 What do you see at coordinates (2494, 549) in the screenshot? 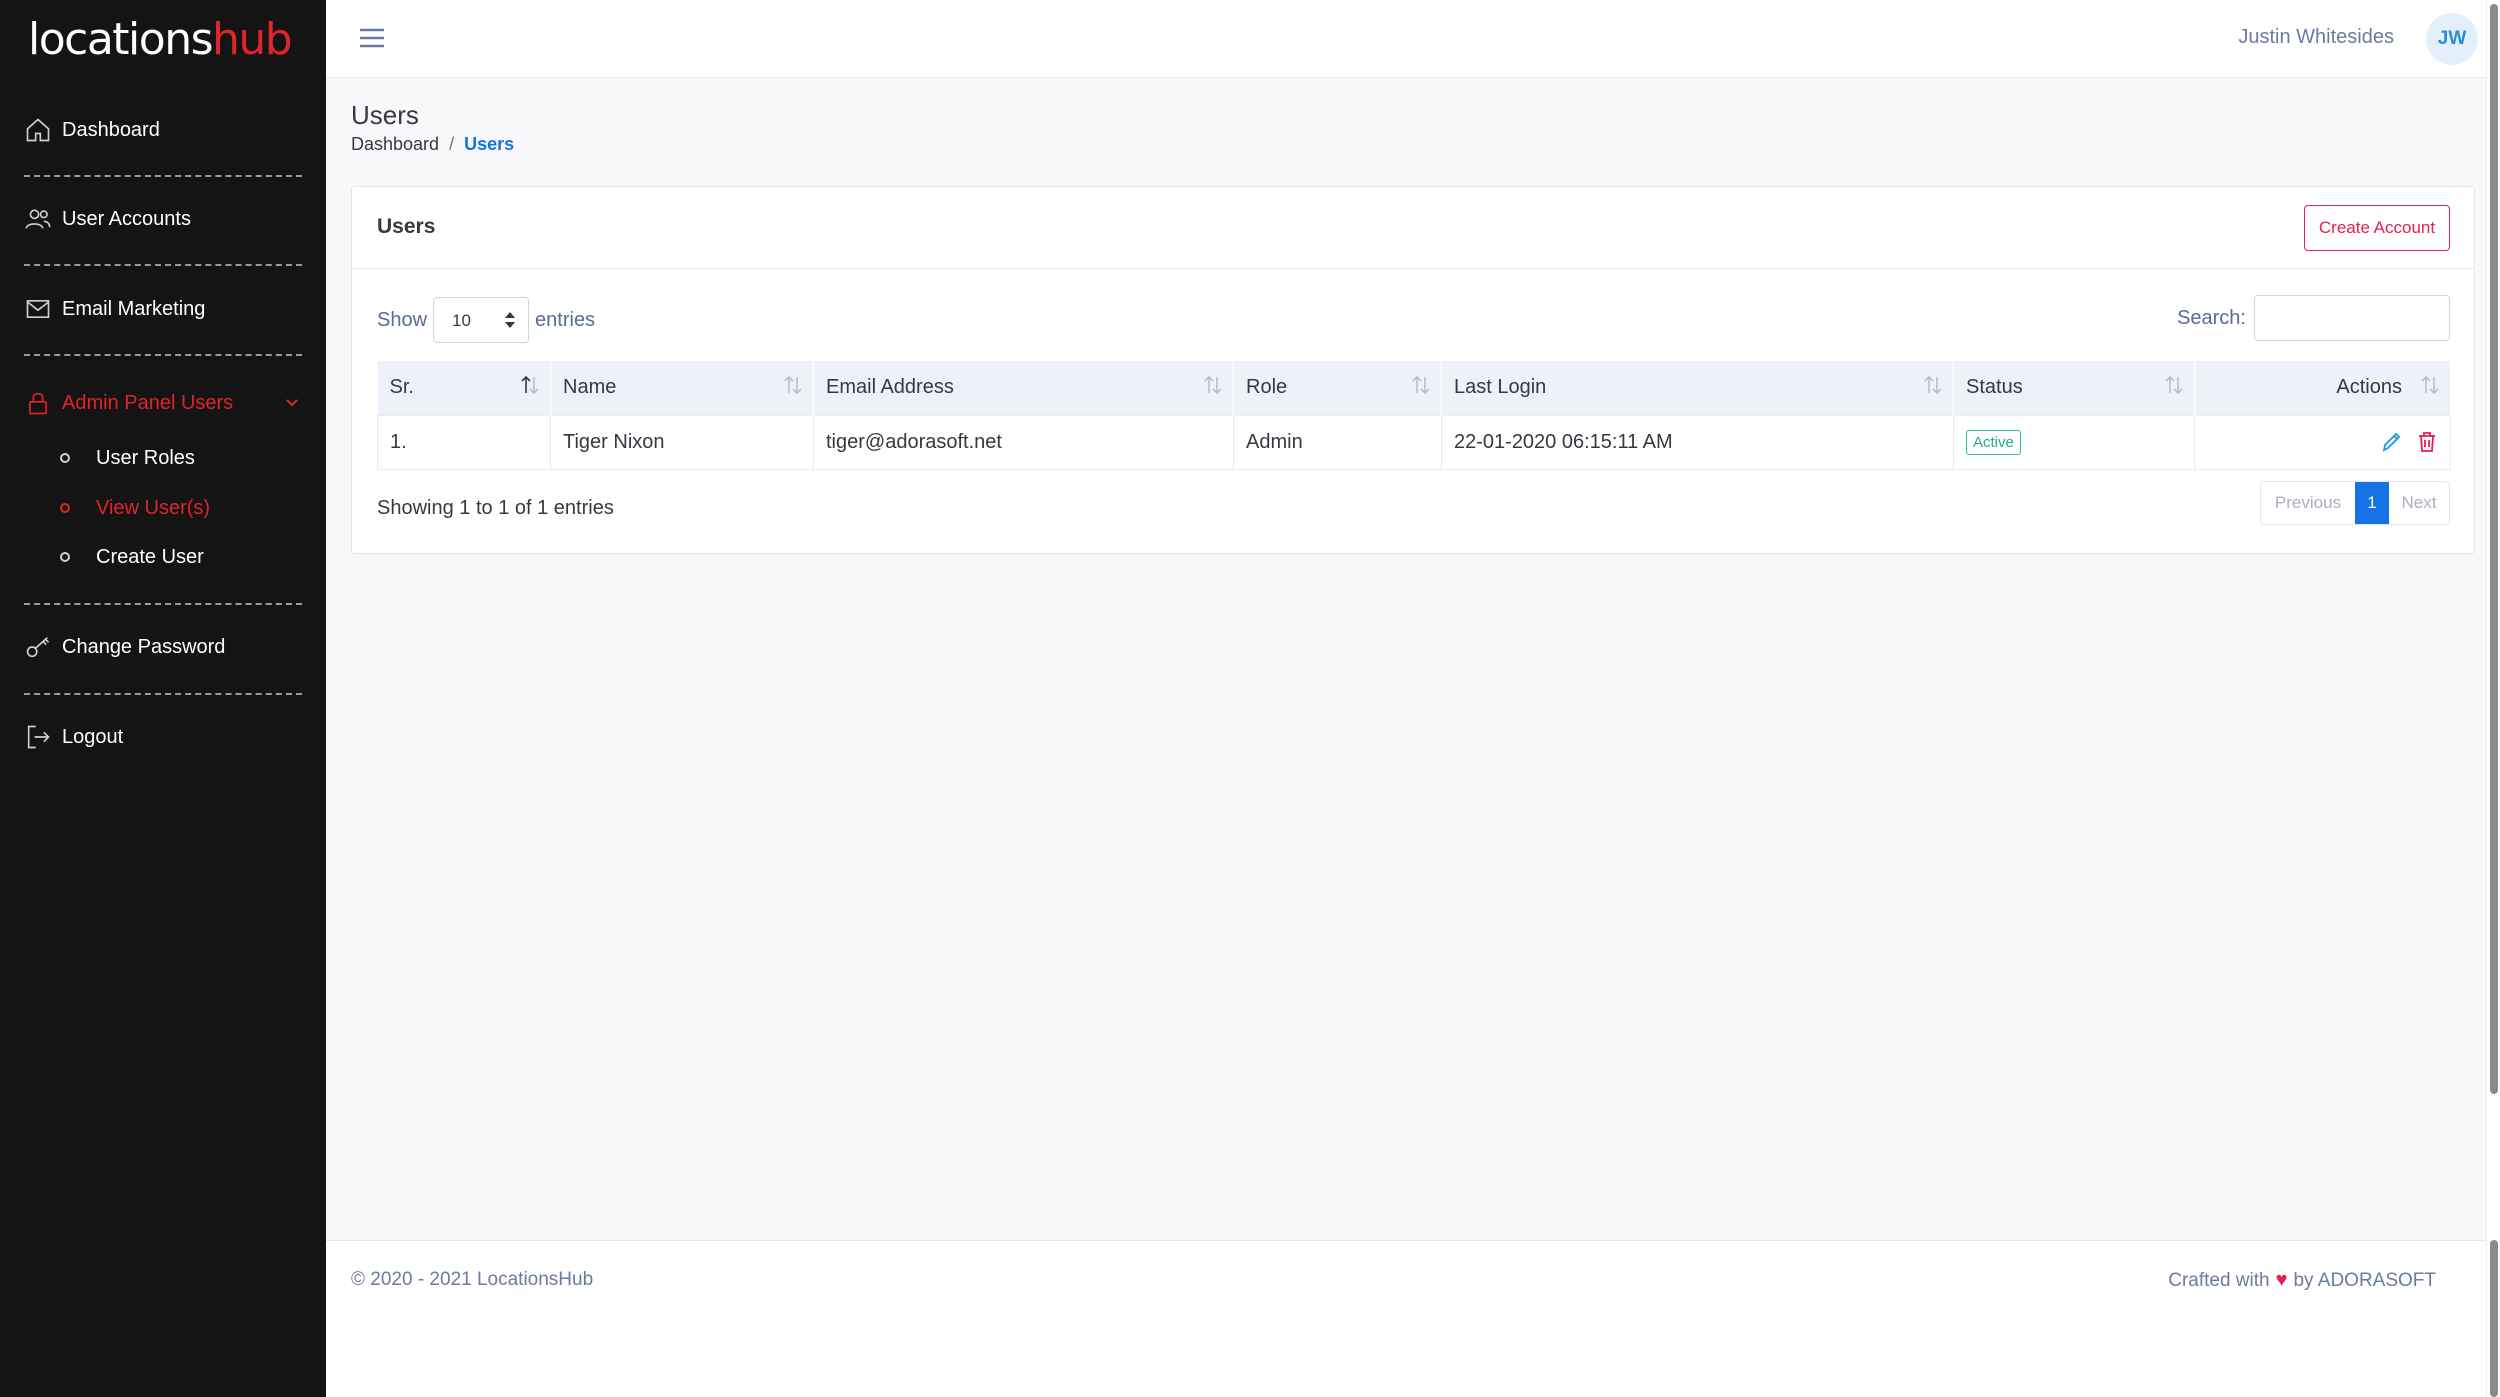
I see `scrollbar-thumb` at bounding box center [2494, 549].